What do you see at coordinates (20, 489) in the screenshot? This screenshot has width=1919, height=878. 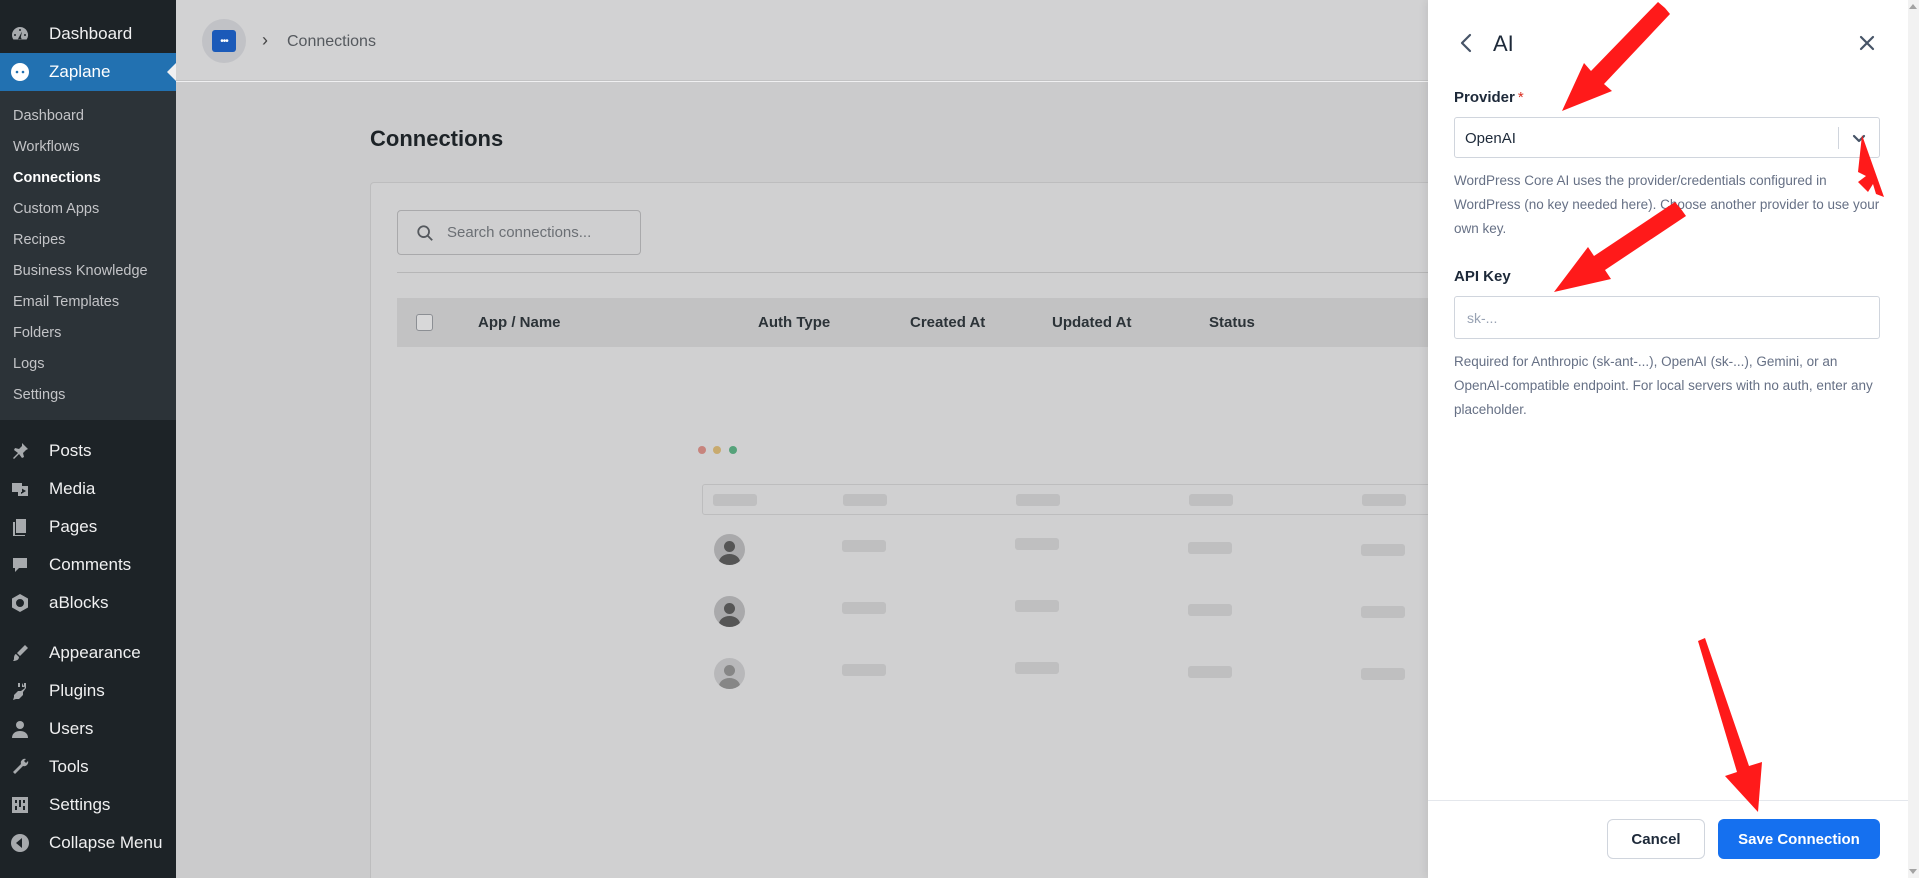 I see `media-icon` at bounding box center [20, 489].